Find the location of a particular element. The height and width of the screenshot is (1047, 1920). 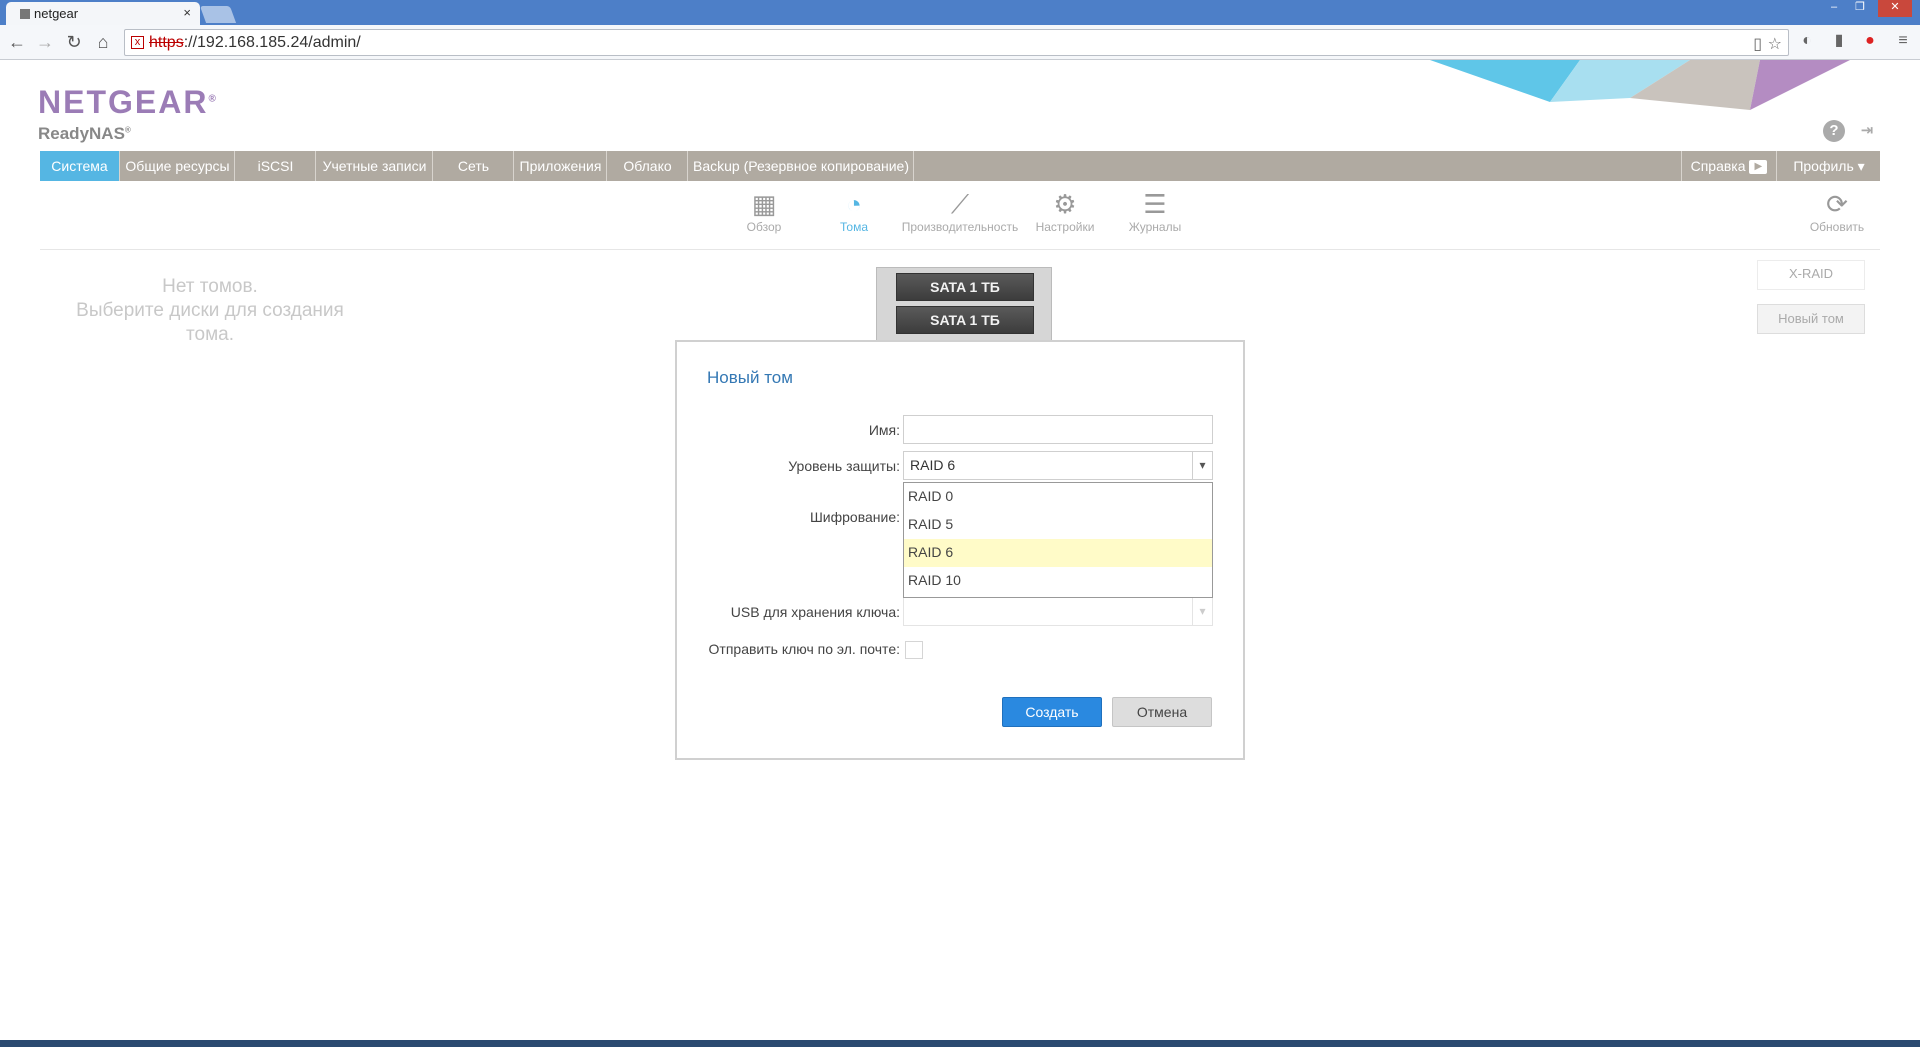

volume-icon: ◔ is located at coordinates (854, 204).